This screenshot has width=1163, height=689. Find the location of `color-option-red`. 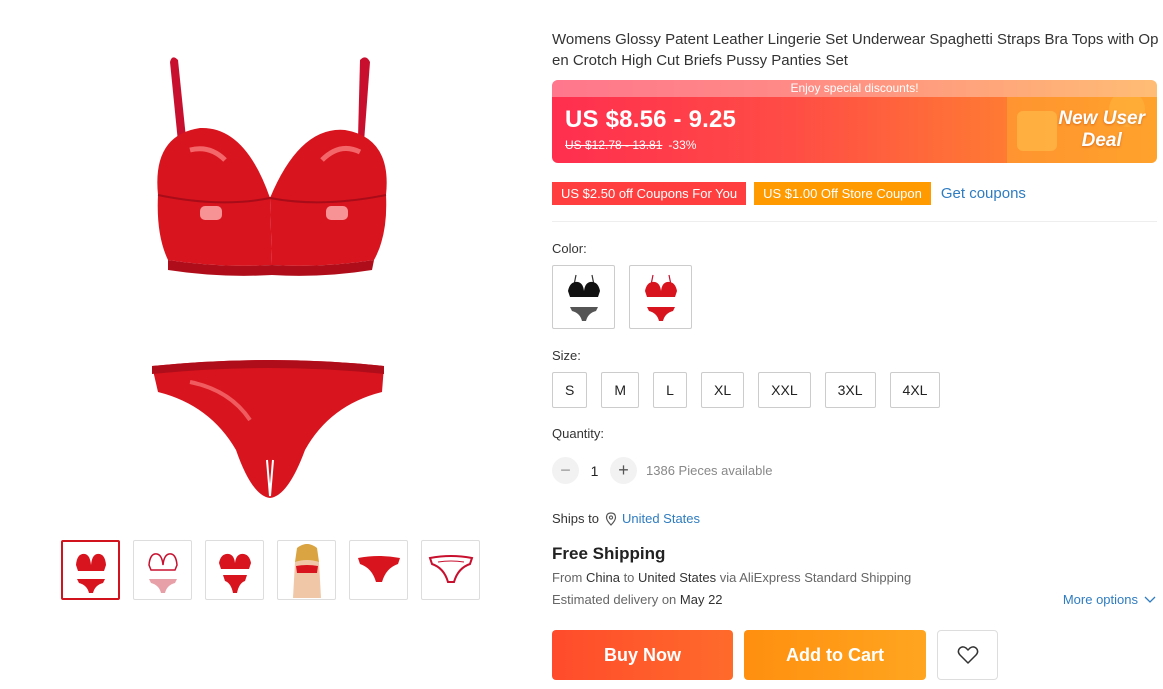

color-option-red is located at coordinates (660, 297).